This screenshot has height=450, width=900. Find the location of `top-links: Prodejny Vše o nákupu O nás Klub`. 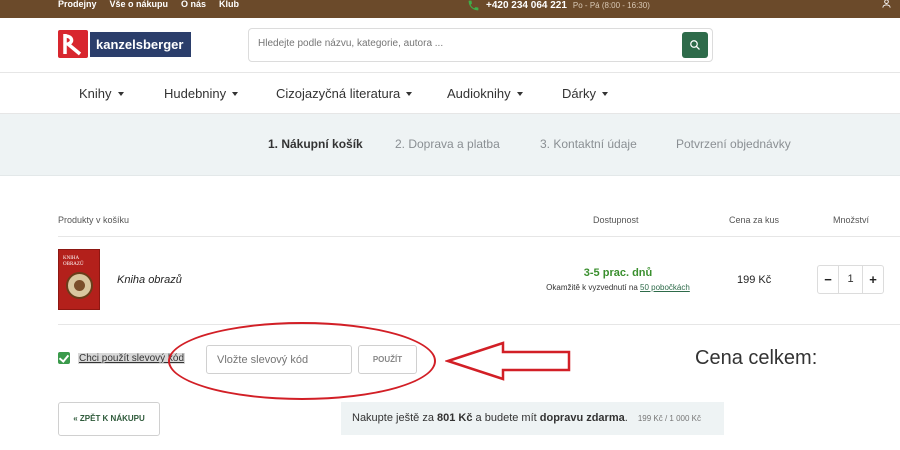

top-links: Prodejny Vše o nákupu O nás Klub is located at coordinates (148, 4).